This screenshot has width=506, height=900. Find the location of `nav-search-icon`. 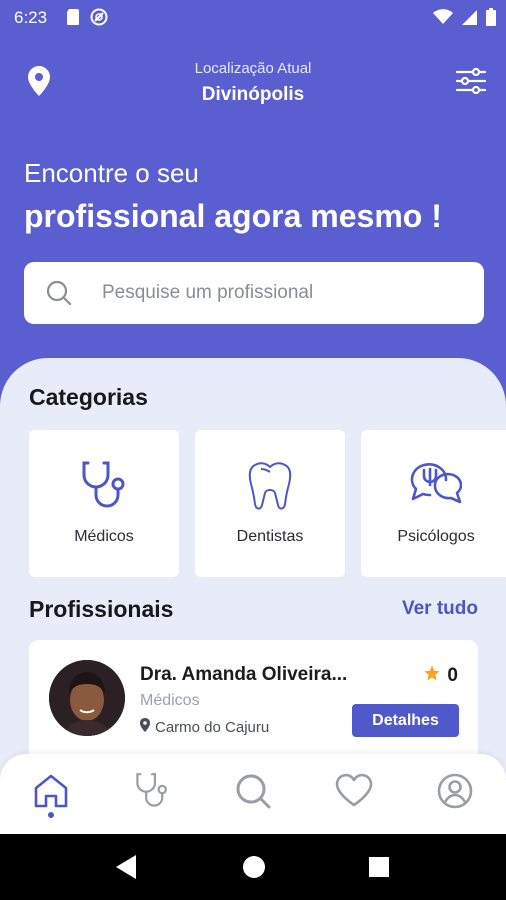

nav-search-icon is located at coordinates (253, 792).